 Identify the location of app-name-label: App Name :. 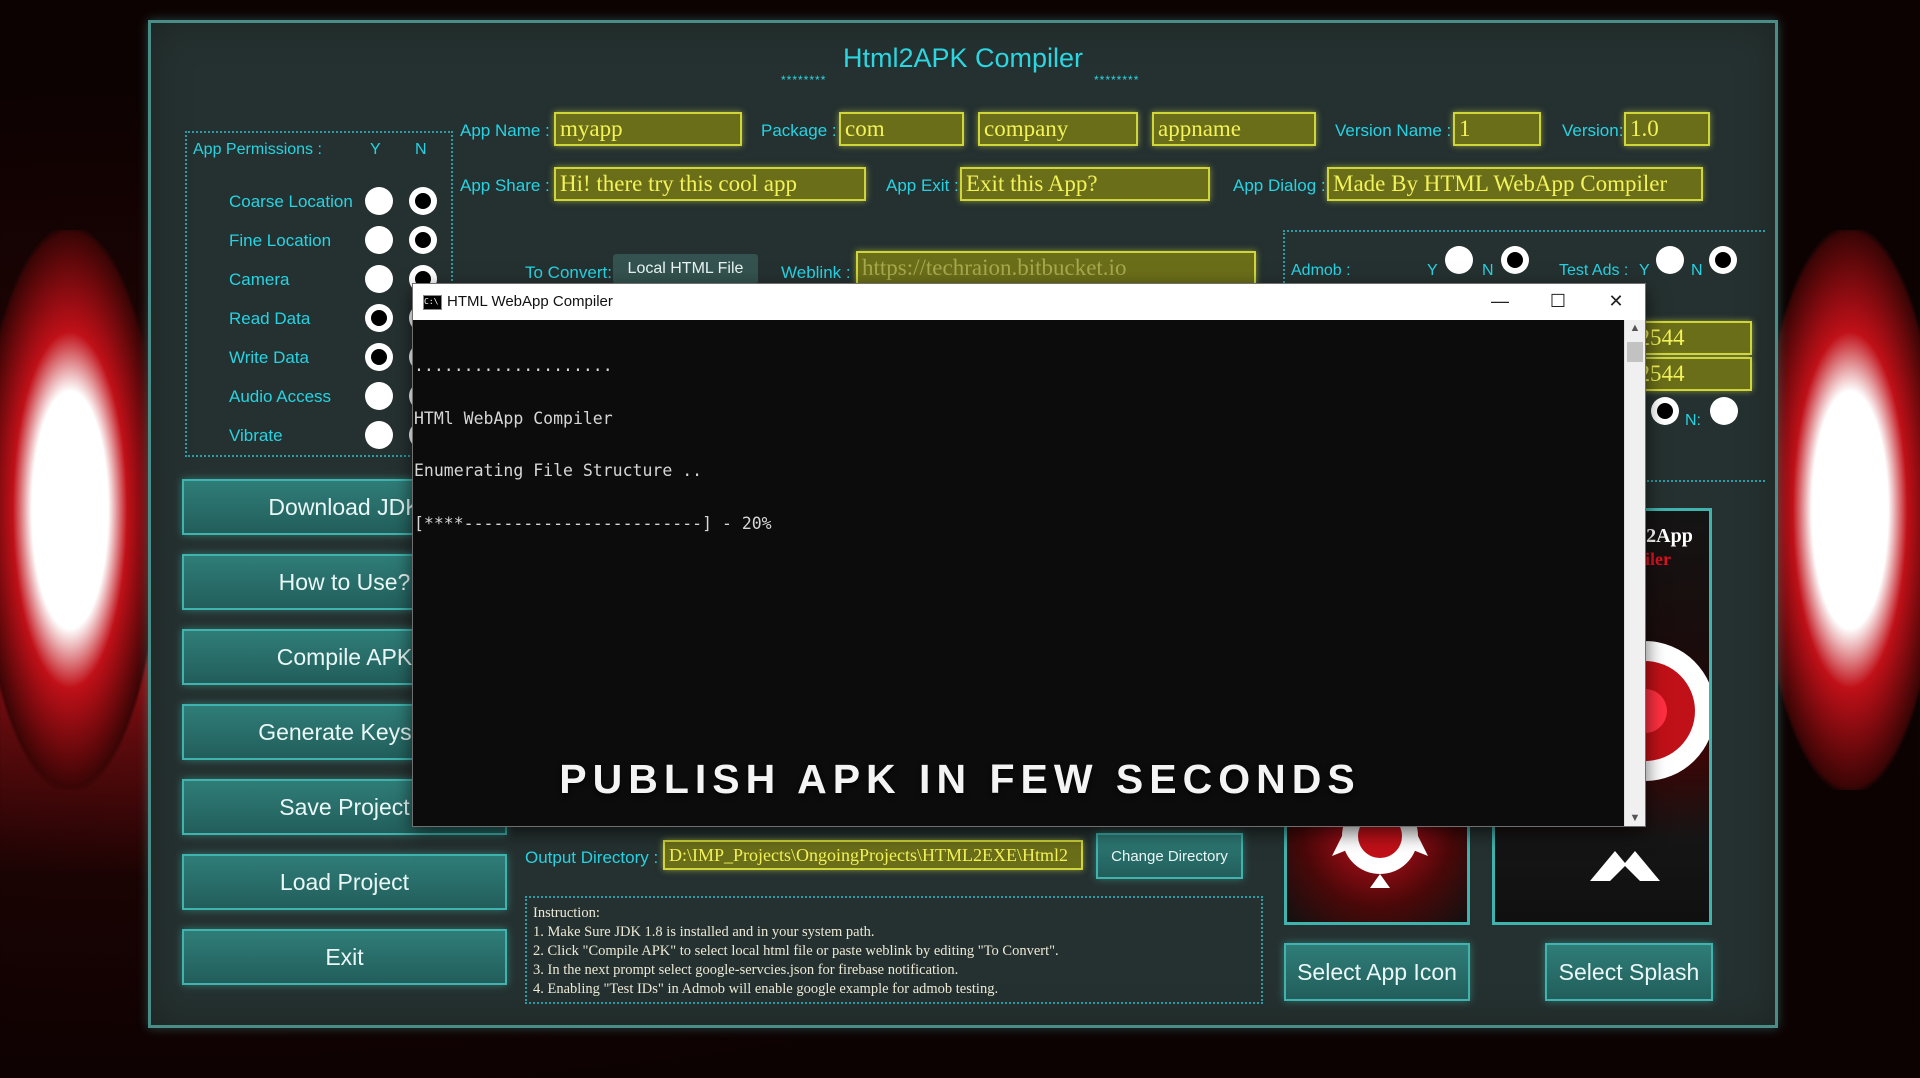
(505, 130).